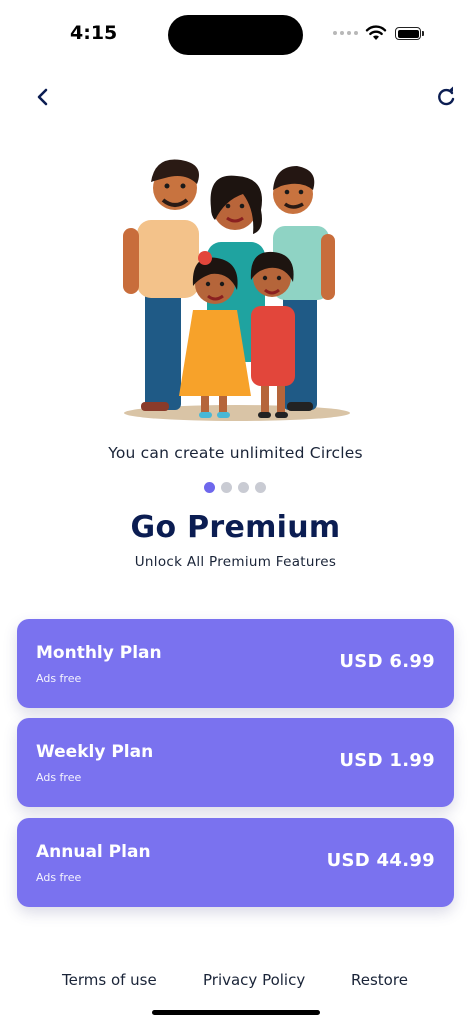 Image resolution: width=471 pixels, height=1024 pixels. Describe the element at coordinates (95, 752) in the screenshot. I see `plan-name: Weekly Plan` at that location.